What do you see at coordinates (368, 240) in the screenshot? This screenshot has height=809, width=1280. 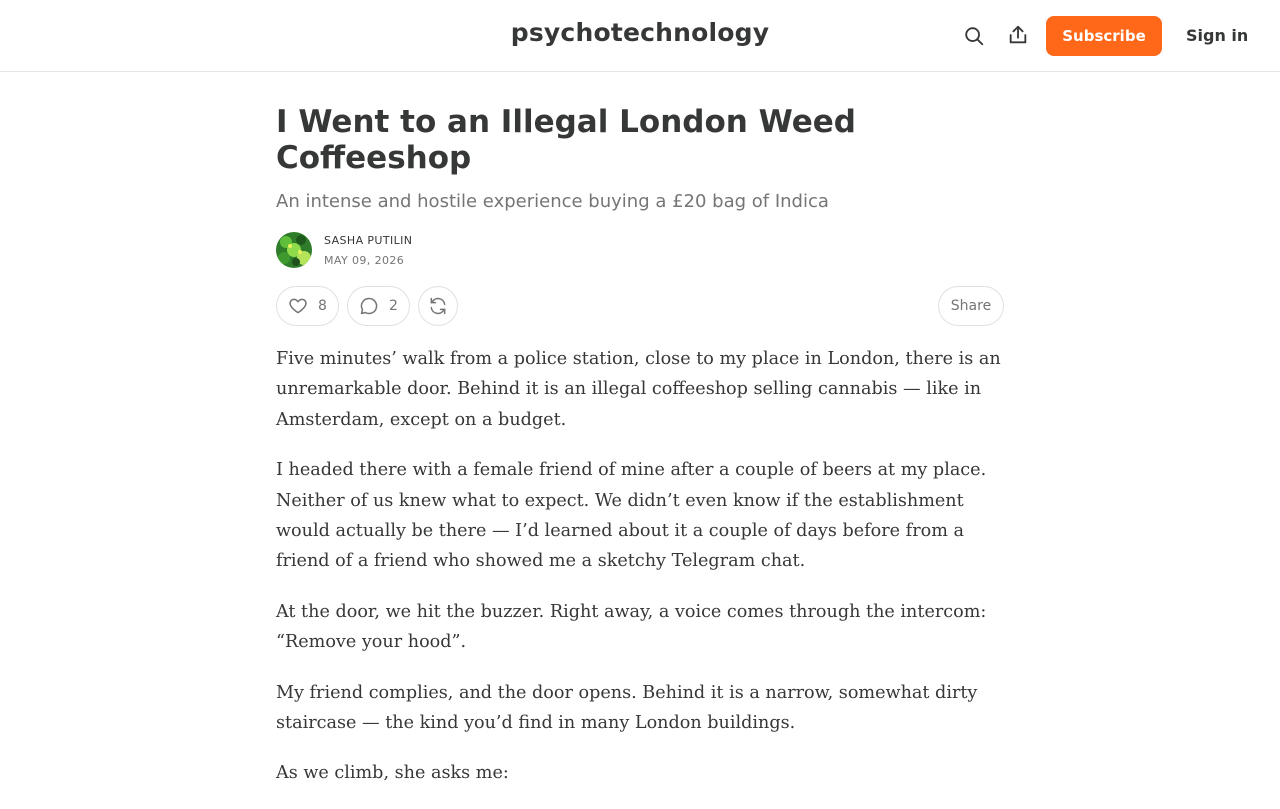 I see `author-name: SASHA PUTILIN` at bounding box center [368, 240].